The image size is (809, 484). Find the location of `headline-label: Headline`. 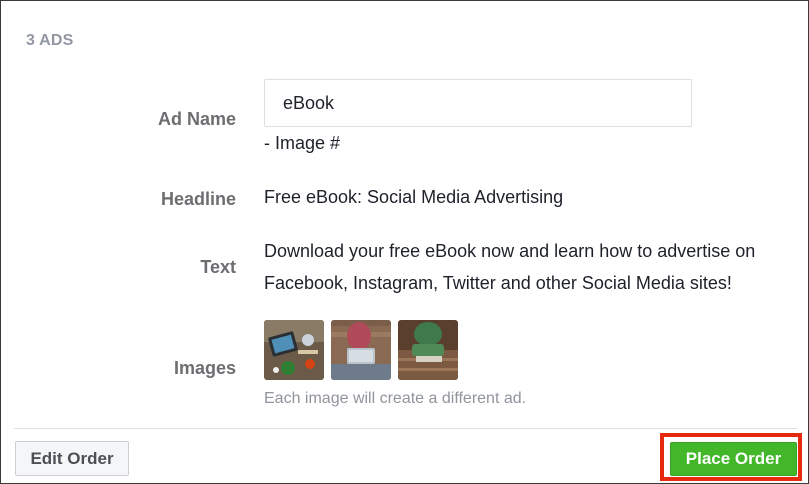

headline-label: Headline is located at coordinates (198, 199).